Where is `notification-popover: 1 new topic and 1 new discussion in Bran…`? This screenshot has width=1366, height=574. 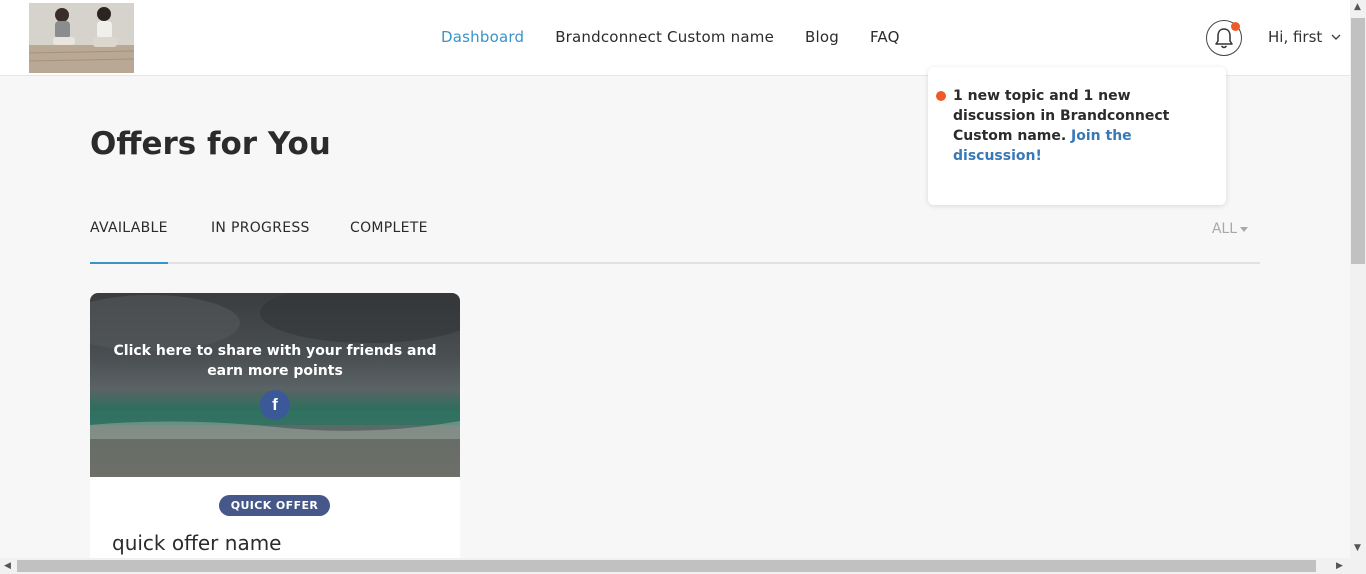
notification-popover: 1 new topic and 1 new discussion in Bran… is located at coordinates (1077, 136).